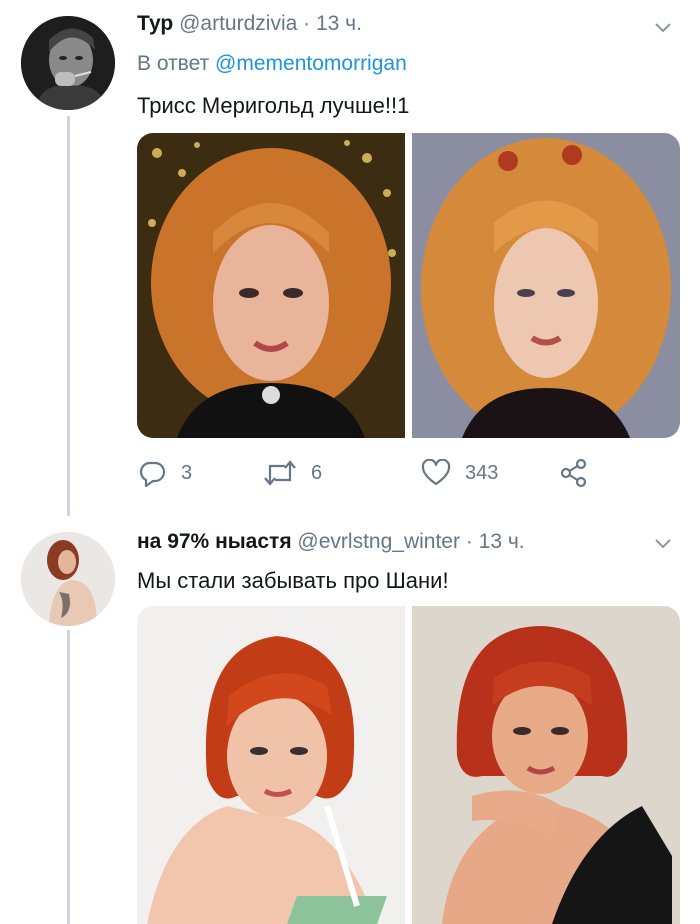 This screenshot has width=700, height=924. What do you see at coordinates (187, 472) in the screenshot?
I see `reply-count: 3` at bounding box center [187, 472].